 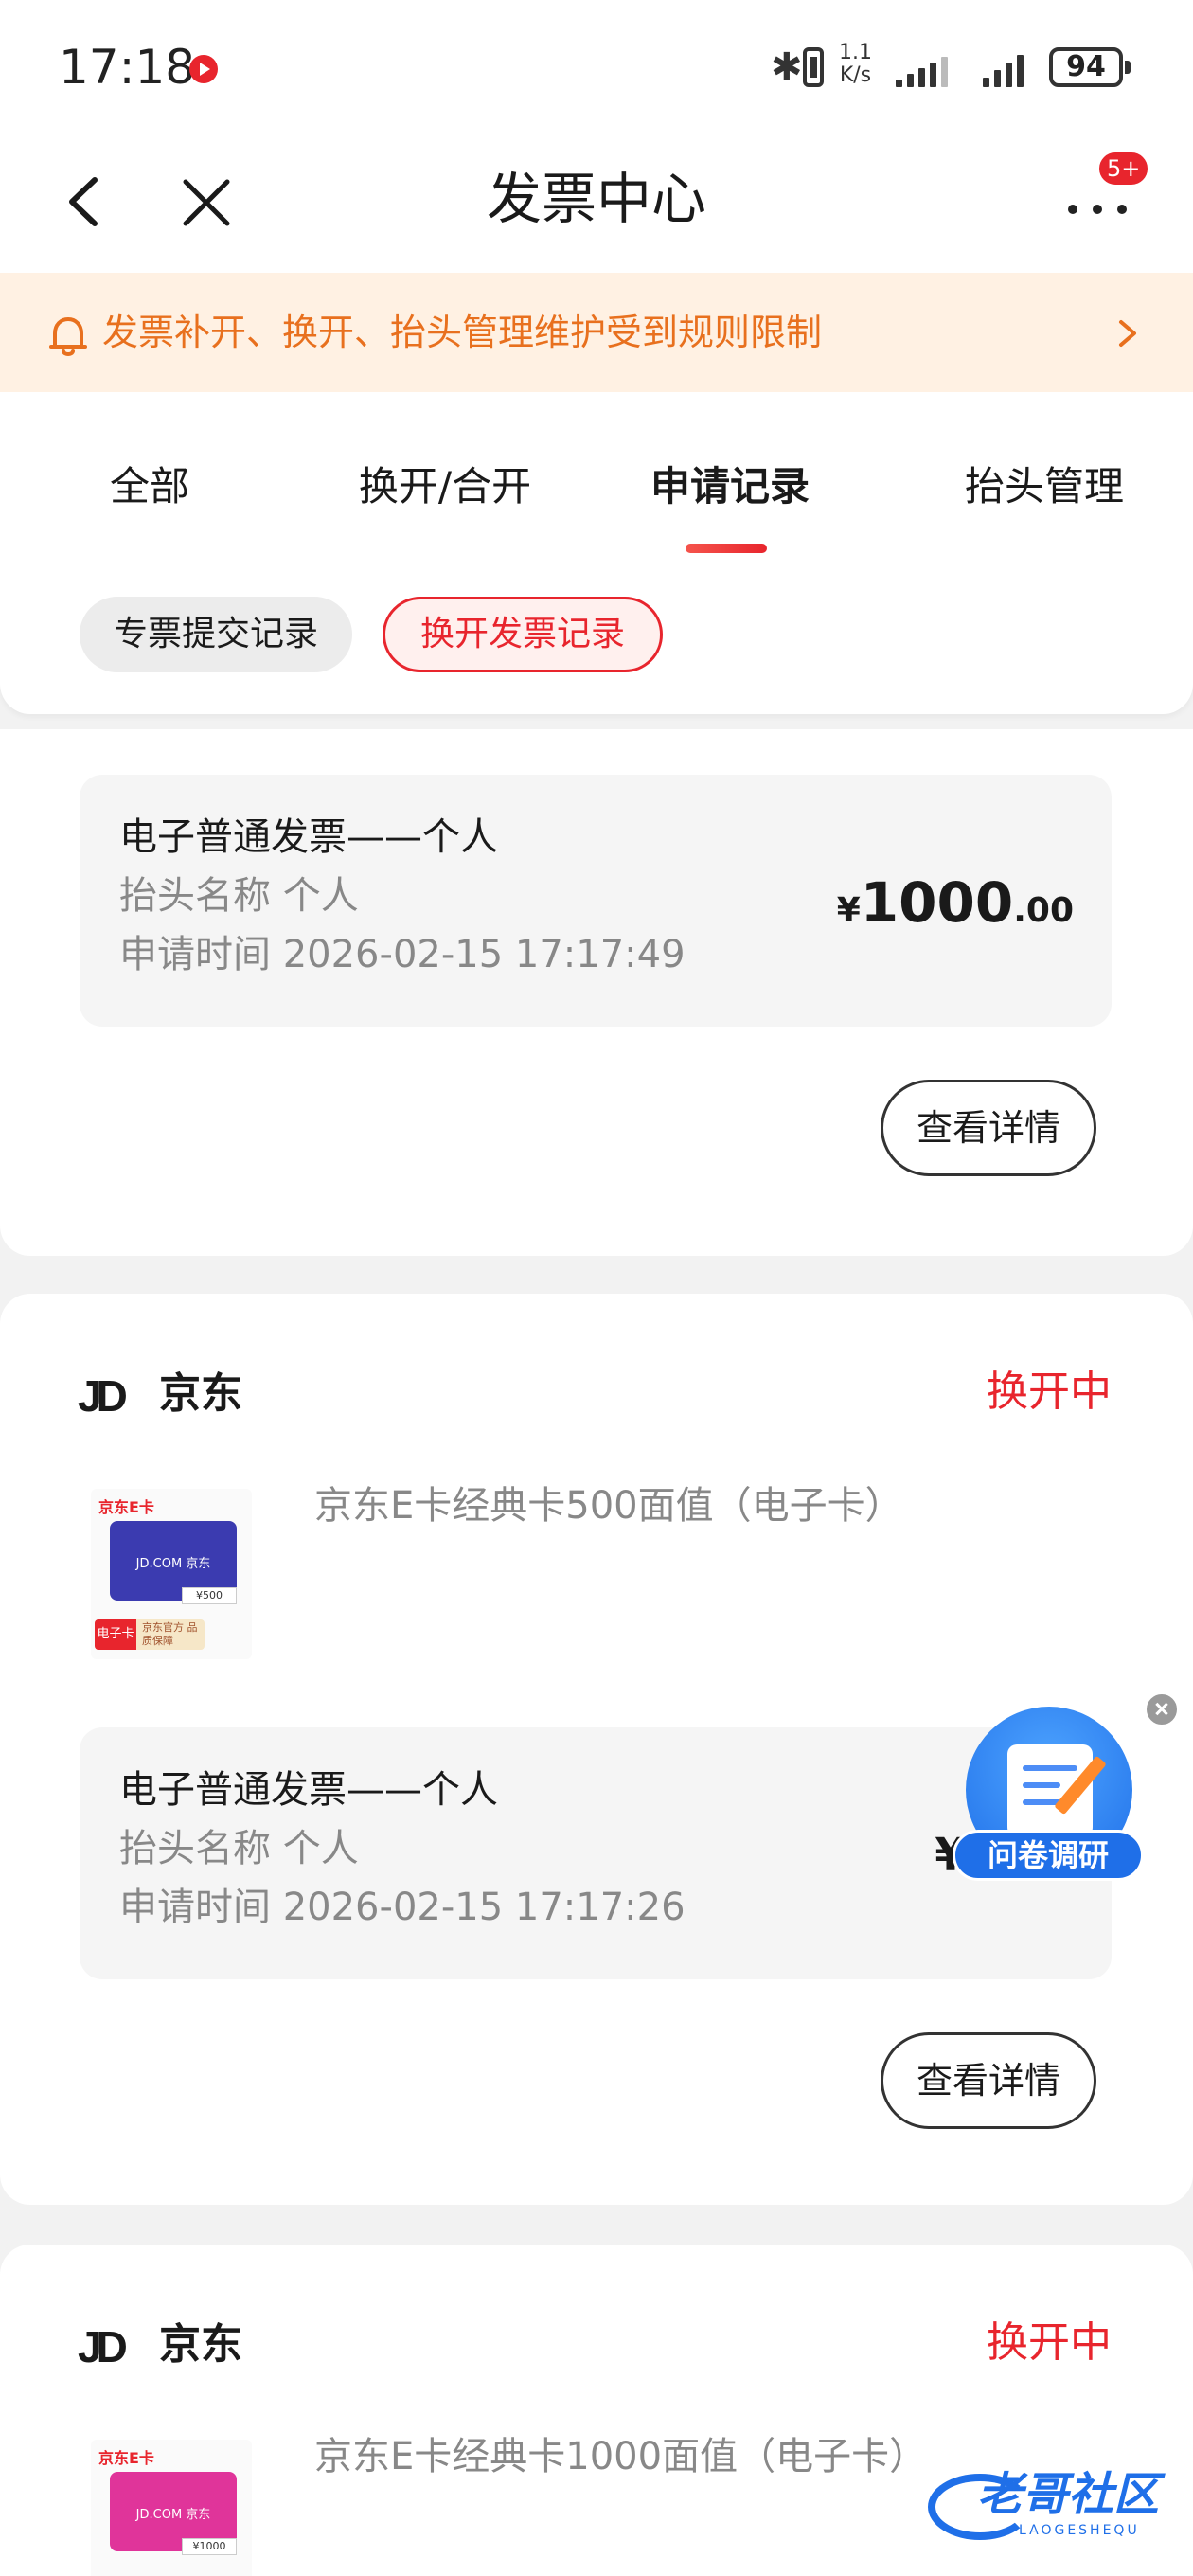 What do you see at coordinates (1043, 910) in the screenshot?
I see `amount-decimal: .00` at bounding box center [1043, 910].